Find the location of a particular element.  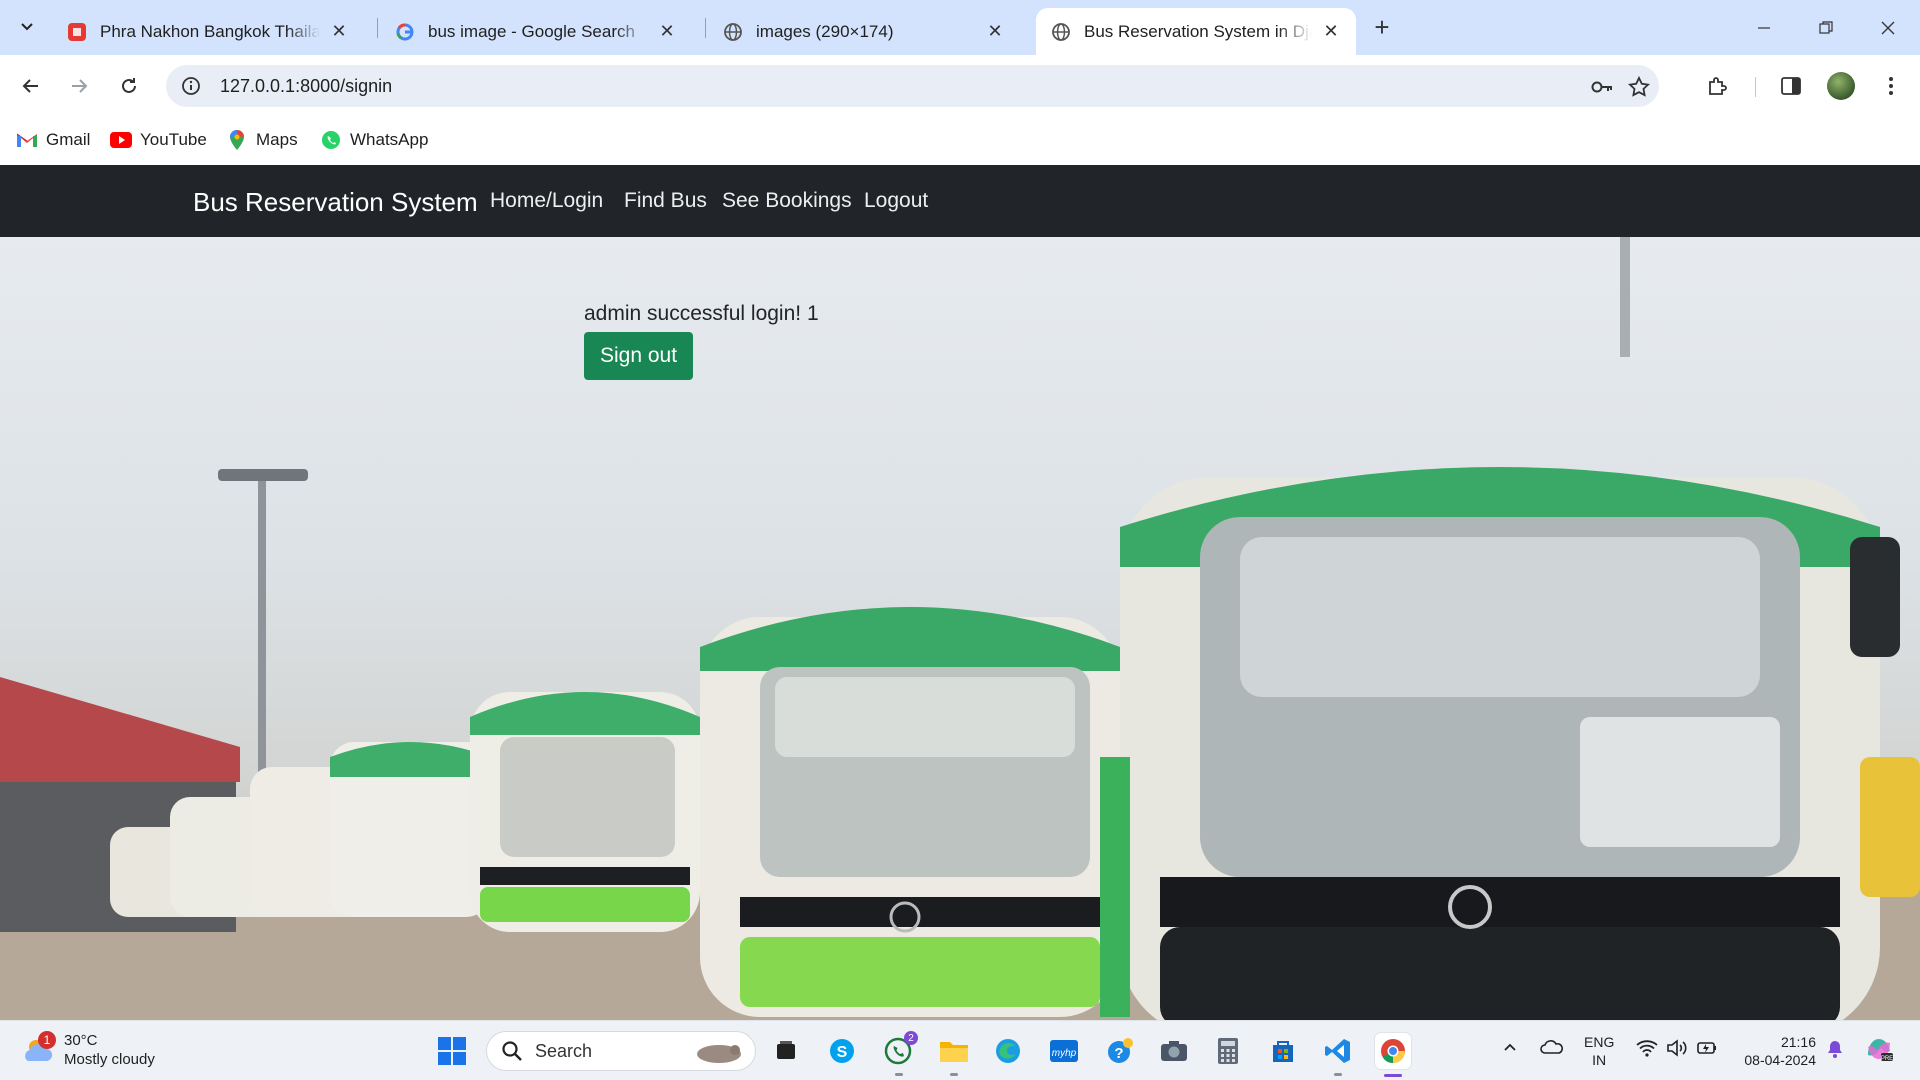

edge-app is located at coordinates (1008, 1051).